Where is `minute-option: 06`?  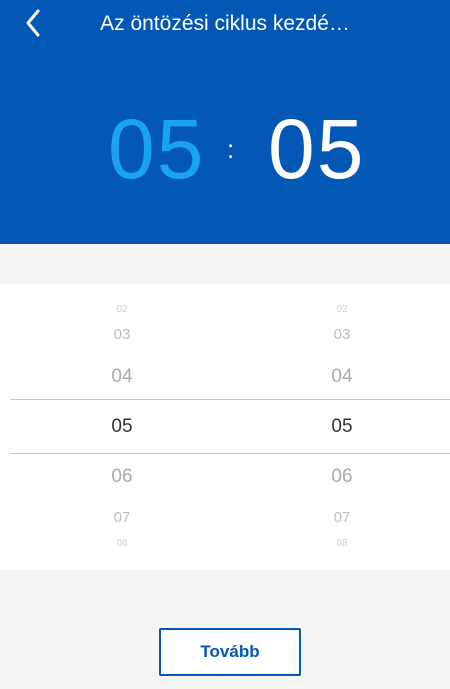
minute-option: 06 is located at coordinates (342, 477).